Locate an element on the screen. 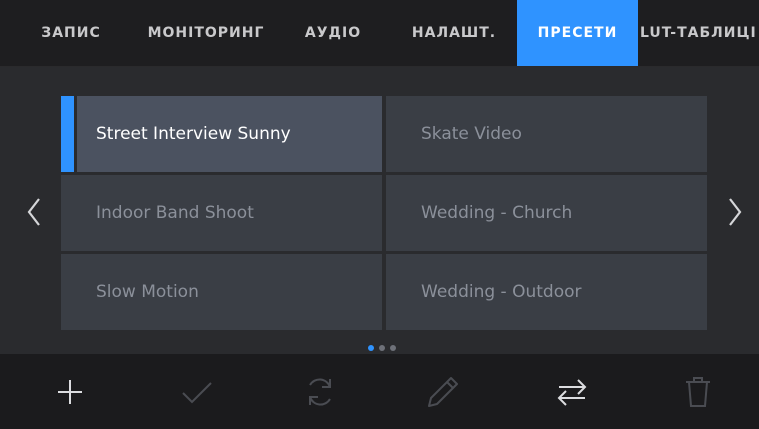 This screenshot has height=429, width=759. tab-audio: АУДІО is located at coordinates (333, 33).